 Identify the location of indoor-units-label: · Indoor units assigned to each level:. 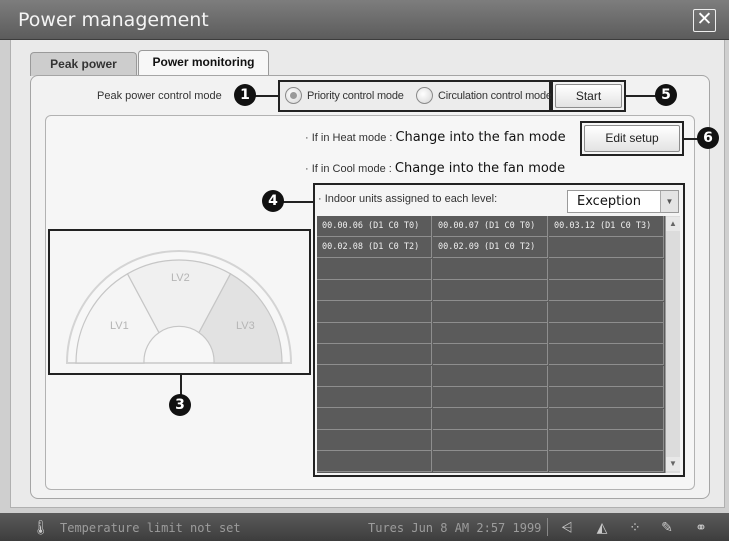
(408, 199).